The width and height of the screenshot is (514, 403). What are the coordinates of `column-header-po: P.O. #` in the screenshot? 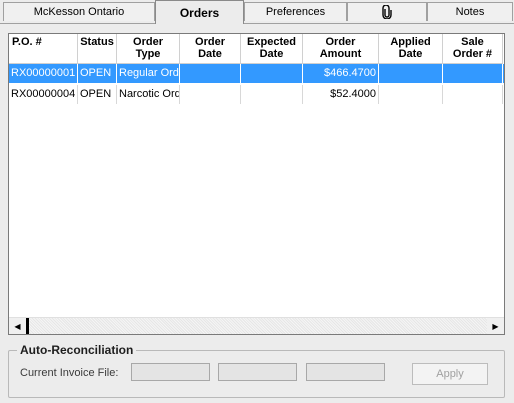 It's located at (43, 49).